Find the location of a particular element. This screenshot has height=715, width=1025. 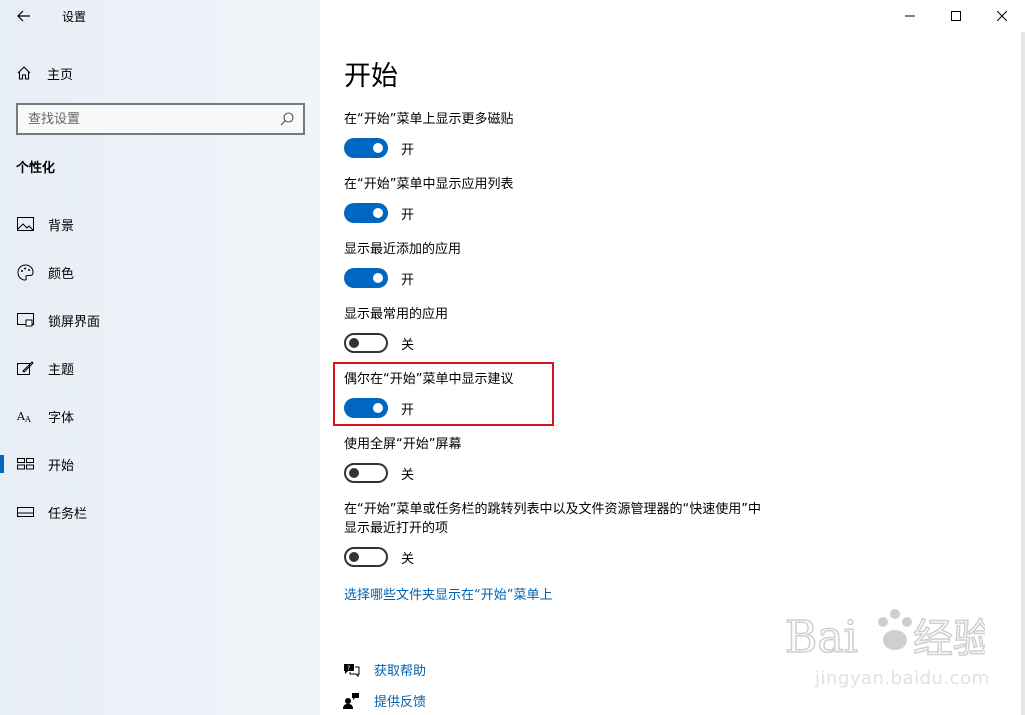

maximize-icon is located at coordinates (956, 16).